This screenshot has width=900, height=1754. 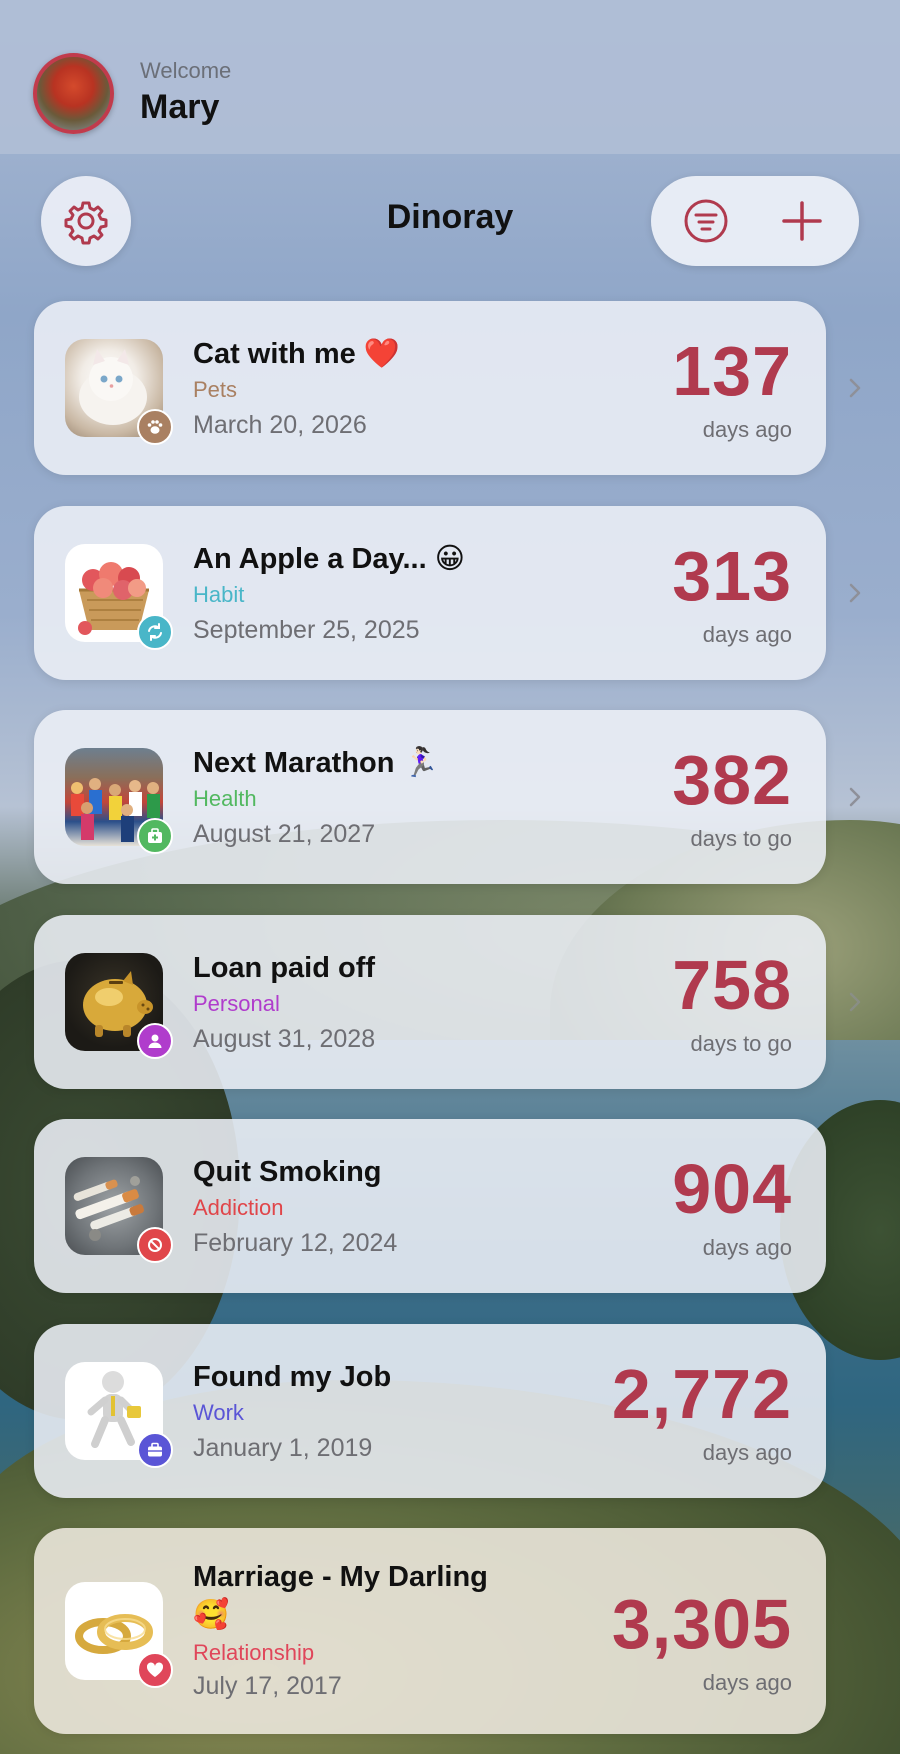 What do you see at coordinates (284, 1039) in the screenshot?
I see `event-date: August 31, 2028` at bounding box center [284, 1039].